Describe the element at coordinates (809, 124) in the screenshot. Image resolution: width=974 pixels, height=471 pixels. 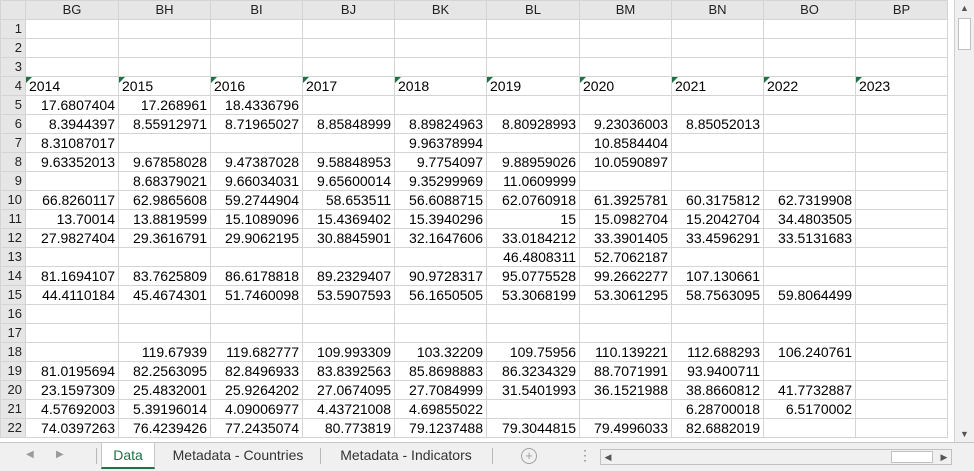
I see `cell-bo6` at that location.